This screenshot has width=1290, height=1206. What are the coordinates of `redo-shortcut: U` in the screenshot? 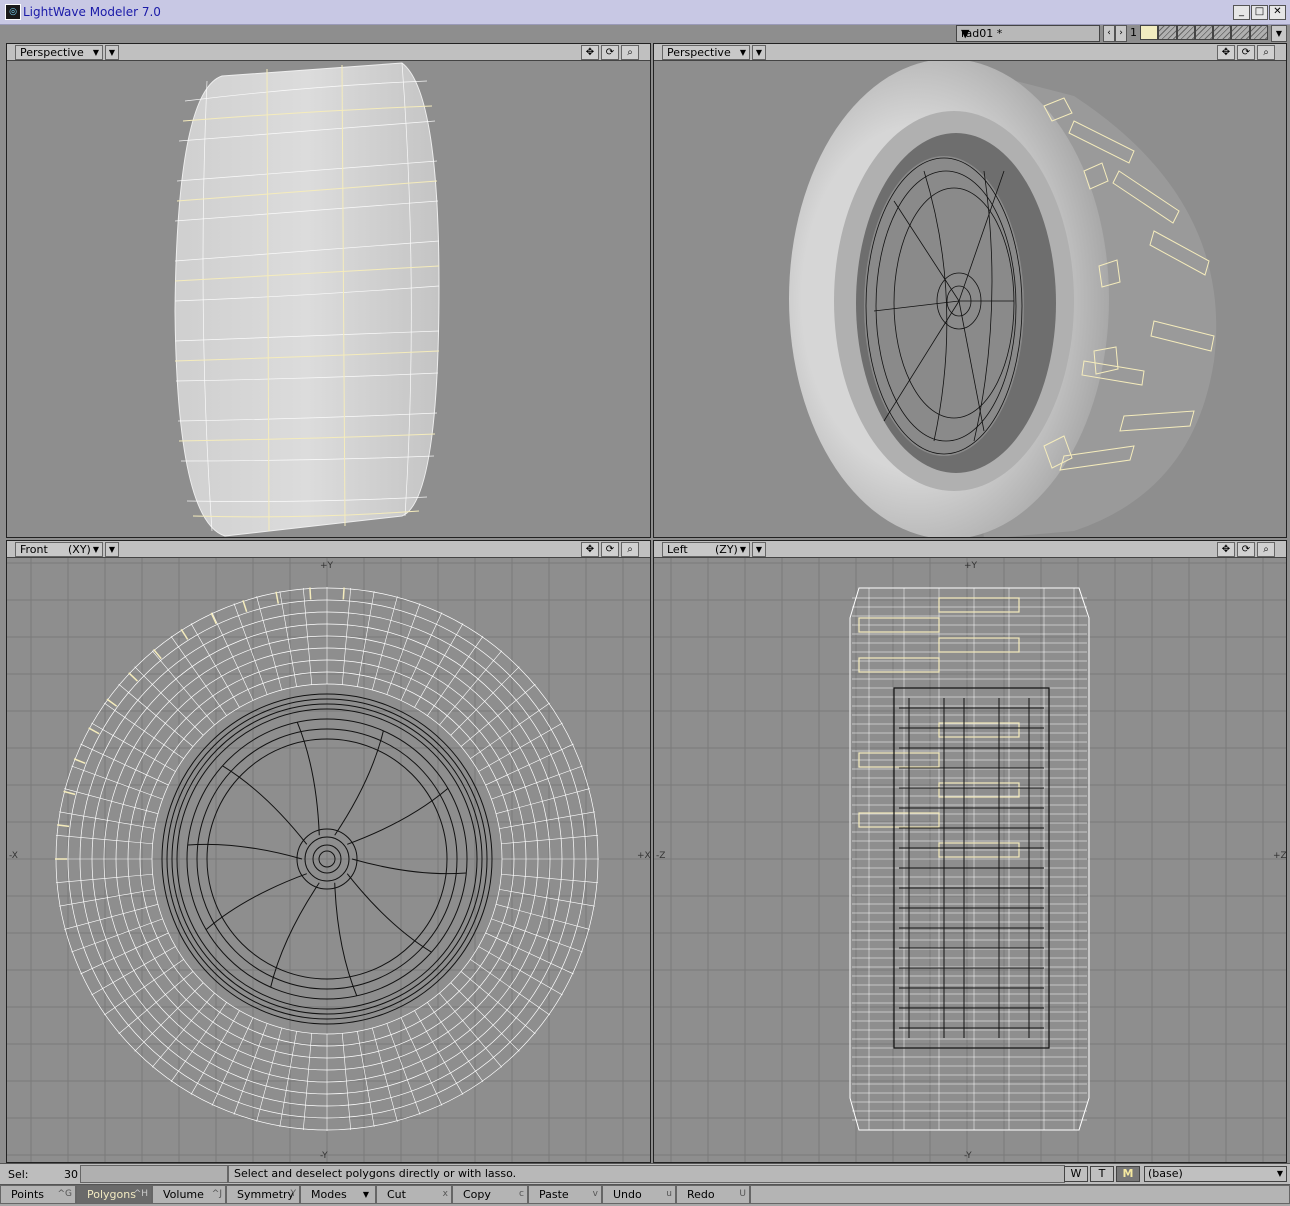 It's located at (742, 1194).